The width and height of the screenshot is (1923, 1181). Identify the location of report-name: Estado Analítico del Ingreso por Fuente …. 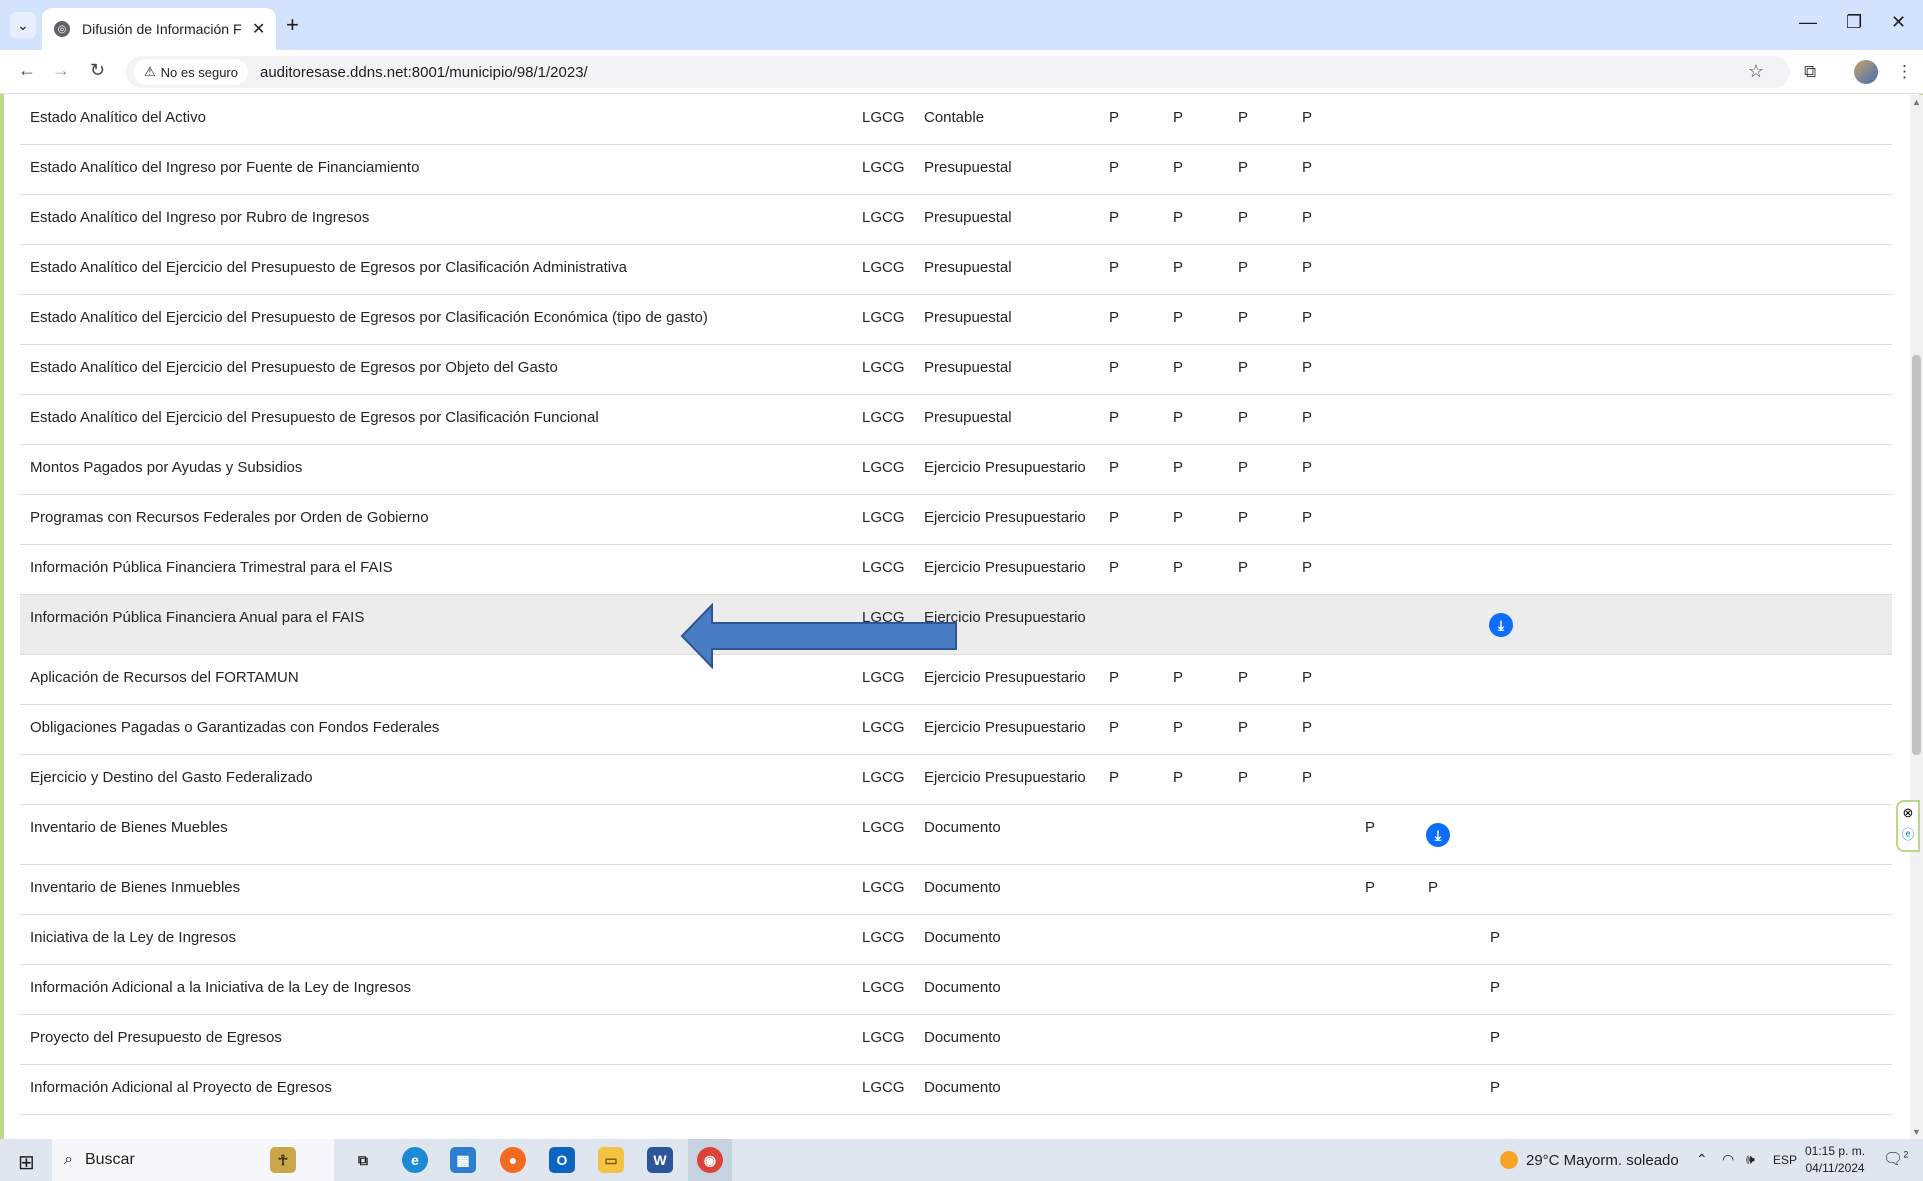
(225, 167).